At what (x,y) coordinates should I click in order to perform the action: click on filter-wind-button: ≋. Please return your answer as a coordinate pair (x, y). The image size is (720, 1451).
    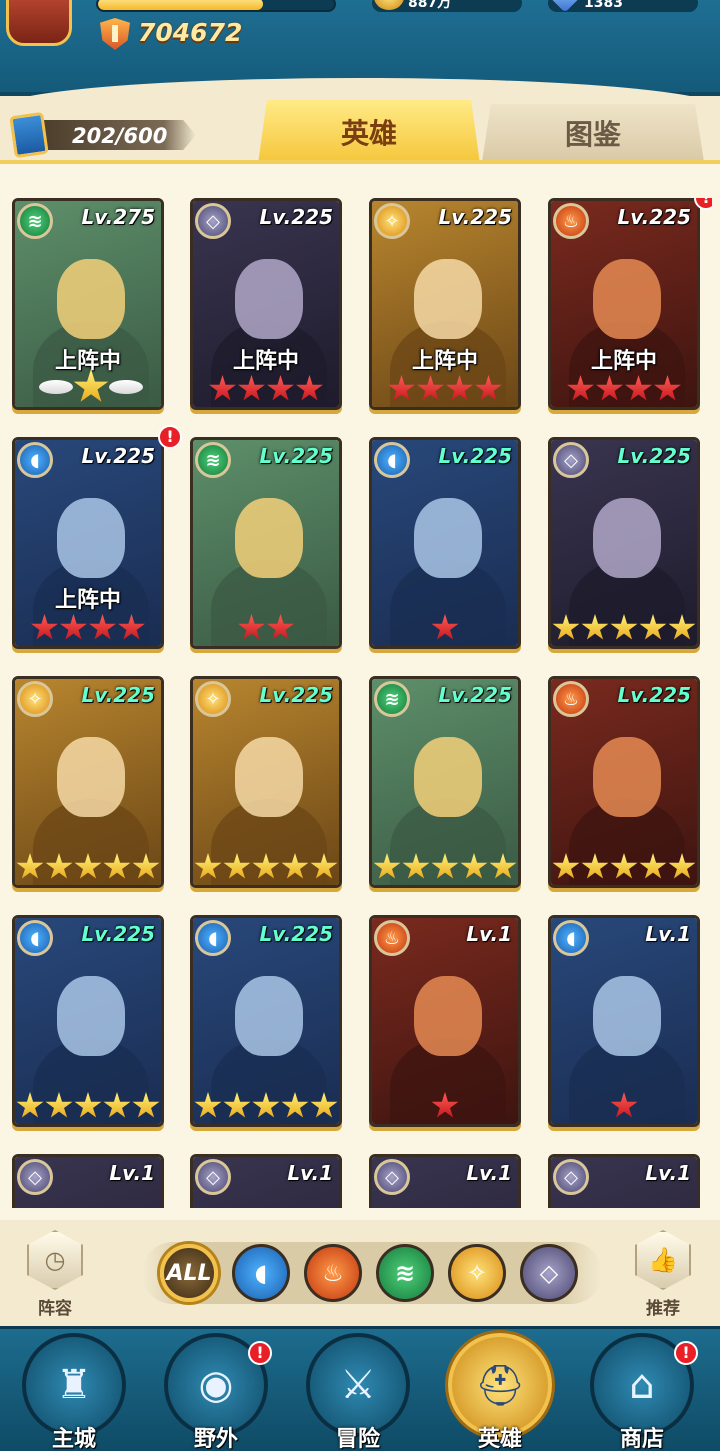
    Looking at the image, I should click on (405, 1273).